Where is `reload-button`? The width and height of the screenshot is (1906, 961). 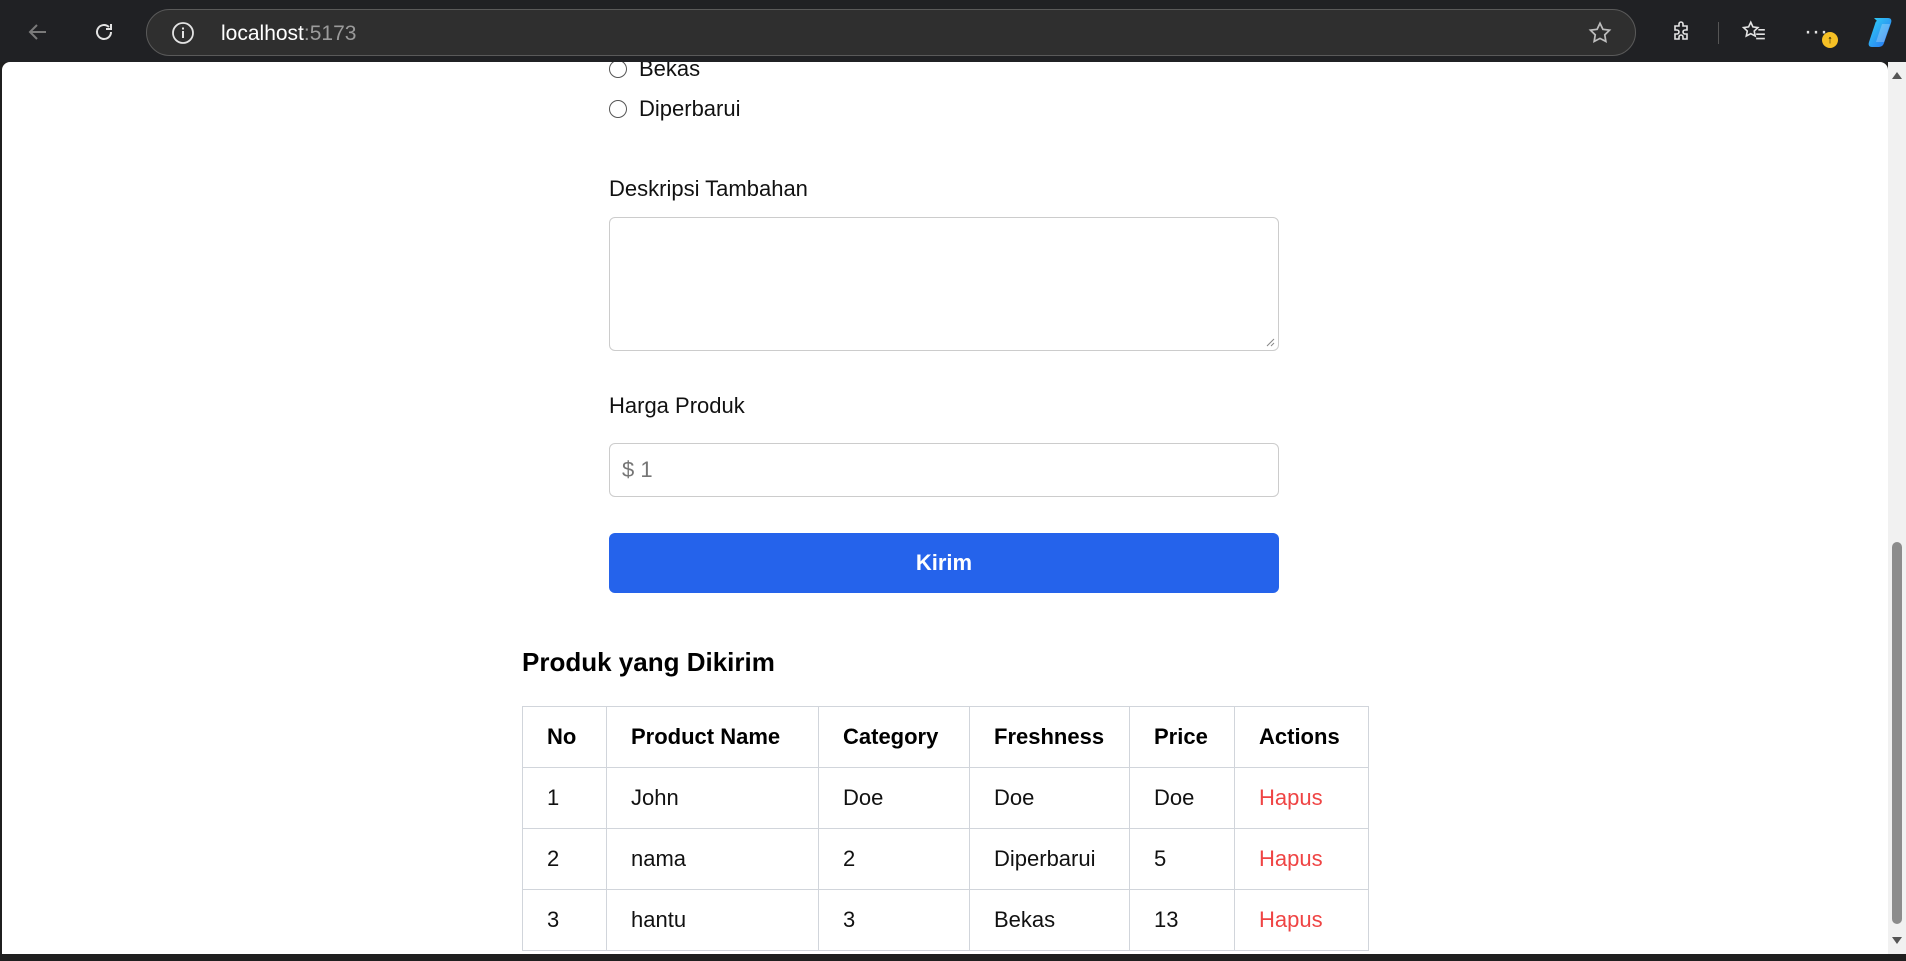 reload-button is located at coordinates (104, 32).